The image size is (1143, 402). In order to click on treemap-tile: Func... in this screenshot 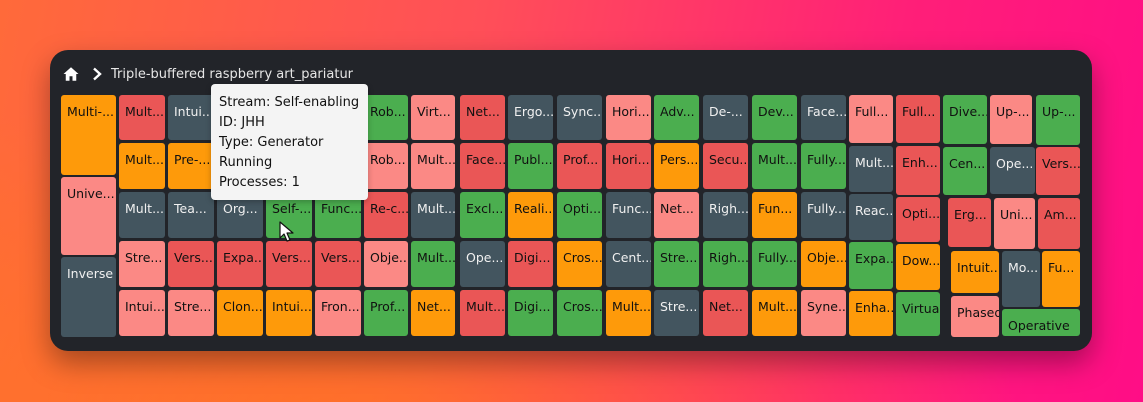, I will do `click(628, 215)`.